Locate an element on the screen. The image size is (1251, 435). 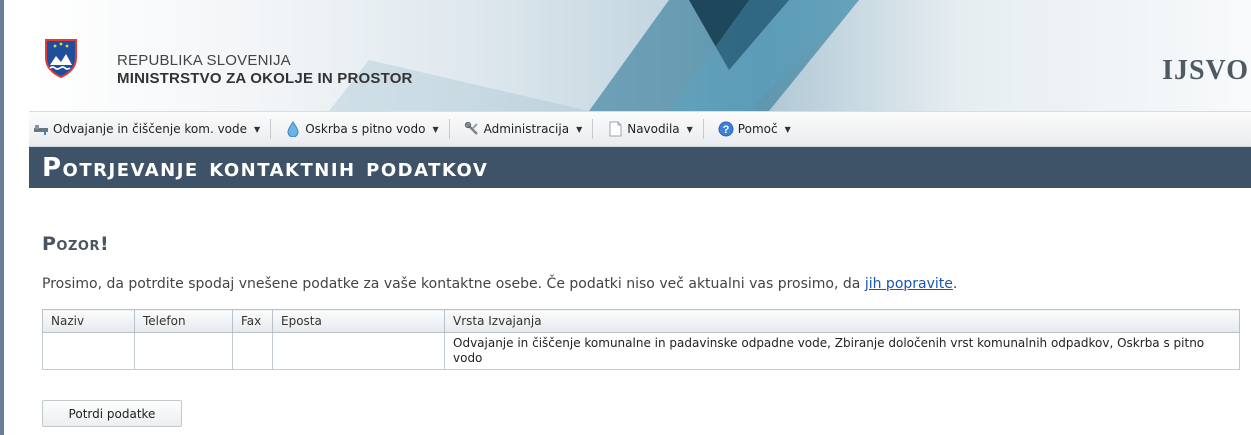
cell-fax is located at coordinates (252, 351).